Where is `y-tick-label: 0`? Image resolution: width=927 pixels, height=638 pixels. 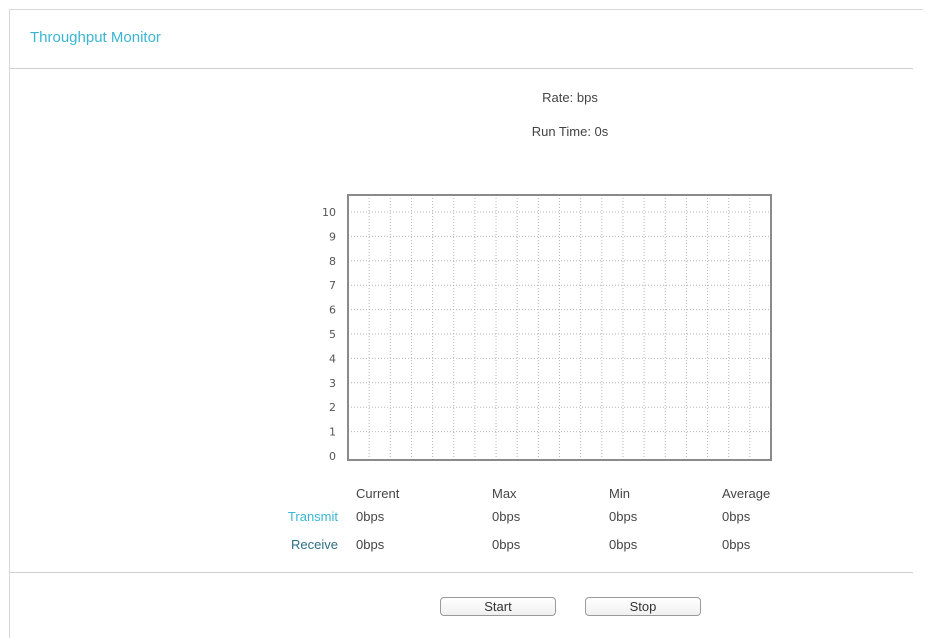
y-tick-label: 0 is located at coordinates (332, 456).